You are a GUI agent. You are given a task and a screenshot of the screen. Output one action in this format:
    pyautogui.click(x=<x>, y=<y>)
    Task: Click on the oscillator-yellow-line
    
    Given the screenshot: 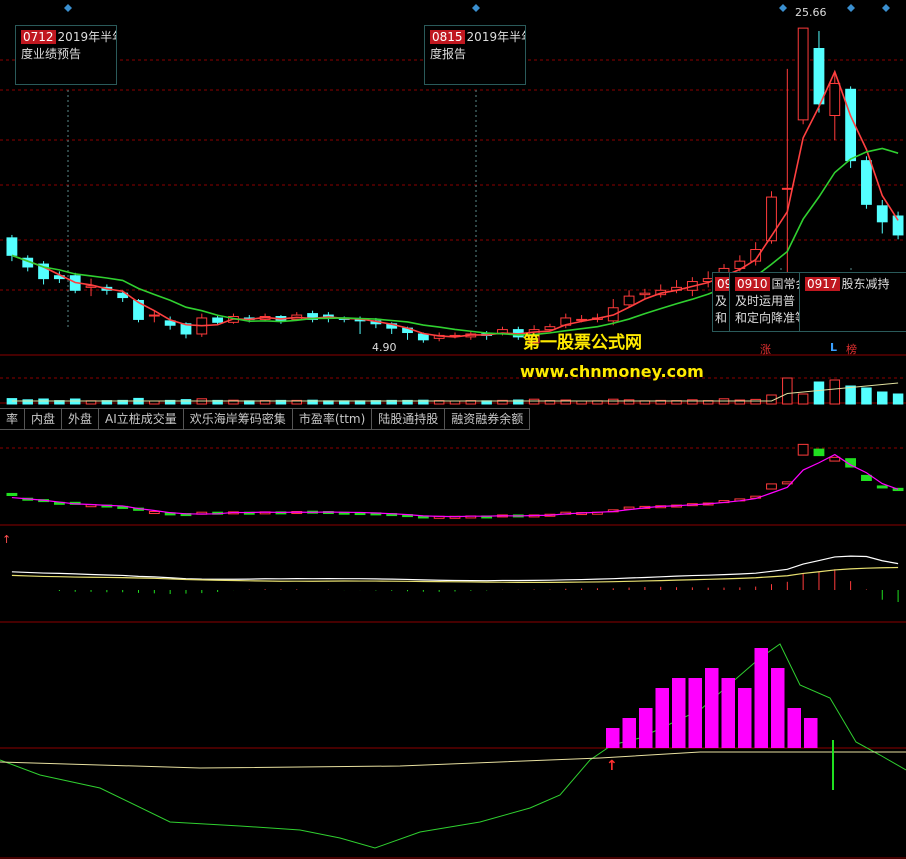 What is the action you would take?
    pyautogui.click(x=453, y=760)
    